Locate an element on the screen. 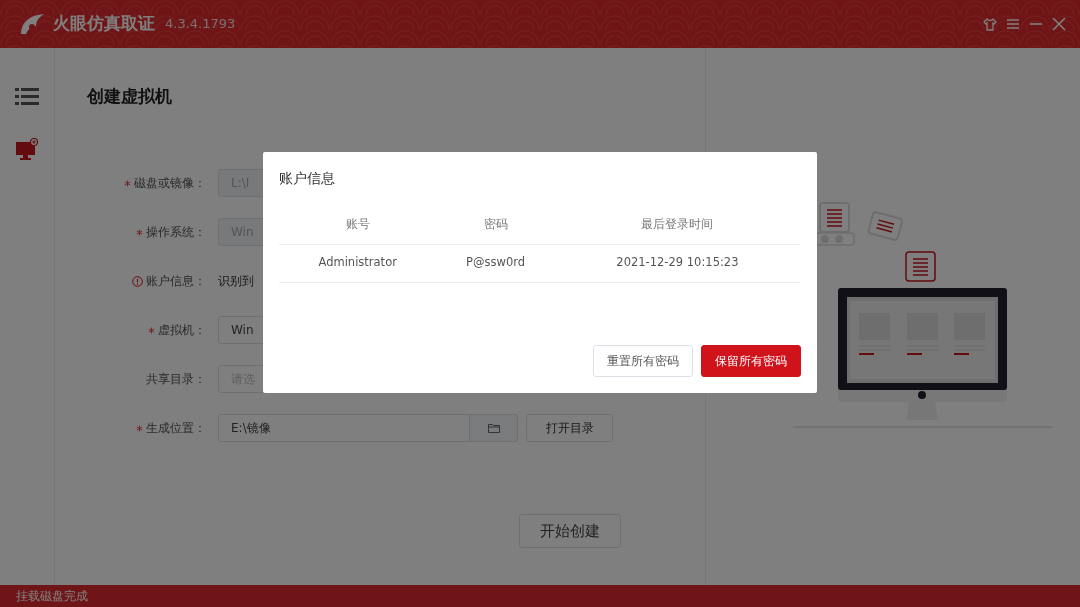 The image size is (1080, 607). list-icon is located at coordinates (27, 96).